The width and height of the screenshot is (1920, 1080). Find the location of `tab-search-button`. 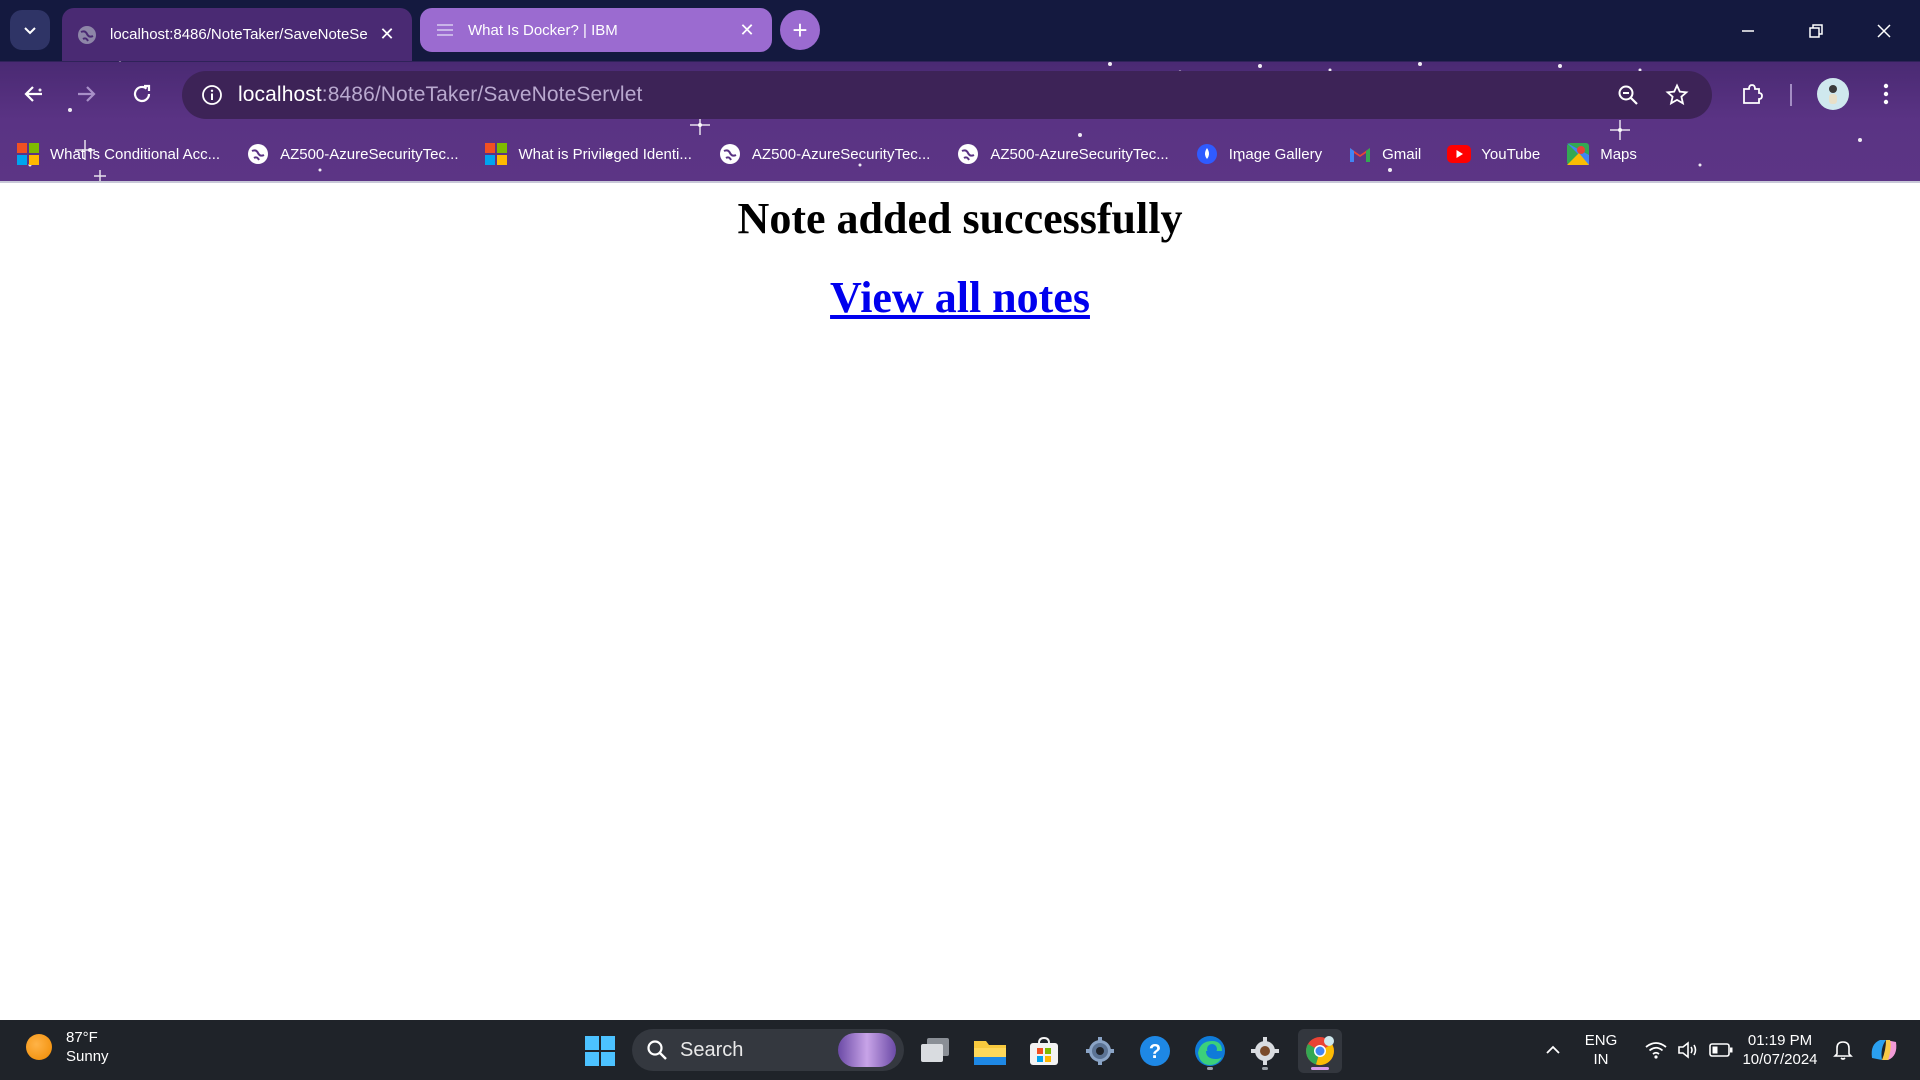

tab-search-button is located at coordinates (30, 30).